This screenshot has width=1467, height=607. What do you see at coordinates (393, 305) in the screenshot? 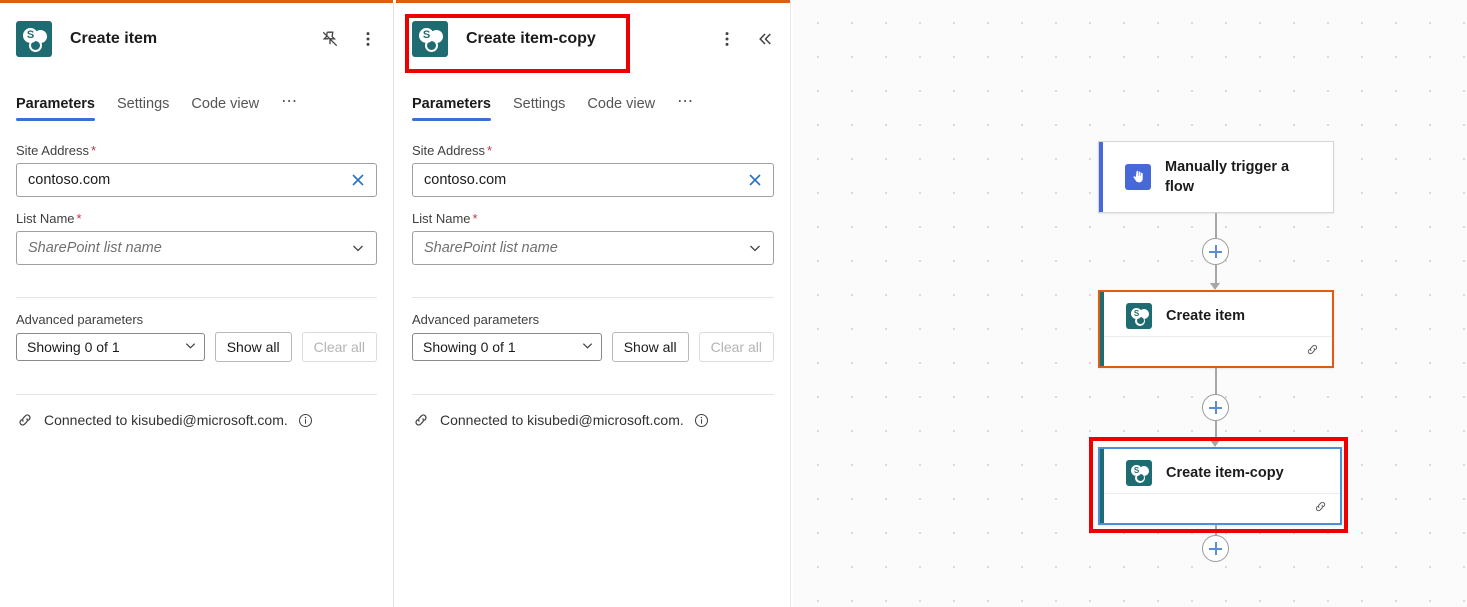
I see `panel-divider` at bounding box center [393, 305].